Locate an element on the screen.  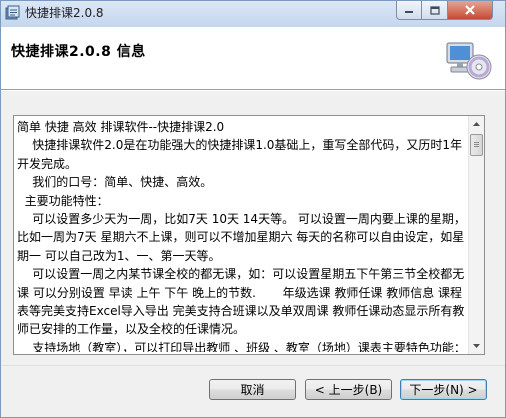
scroll-up-icon is located at coordinates (476, 124).